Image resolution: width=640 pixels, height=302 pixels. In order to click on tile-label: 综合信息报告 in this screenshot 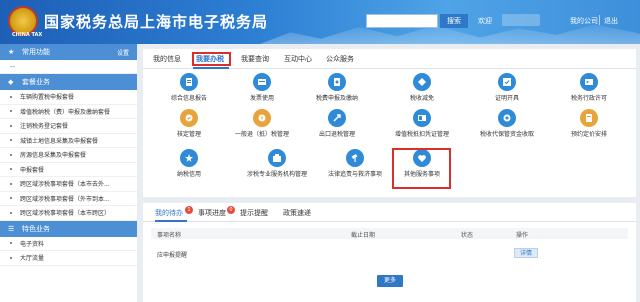, I will do `click(188, 98)`.